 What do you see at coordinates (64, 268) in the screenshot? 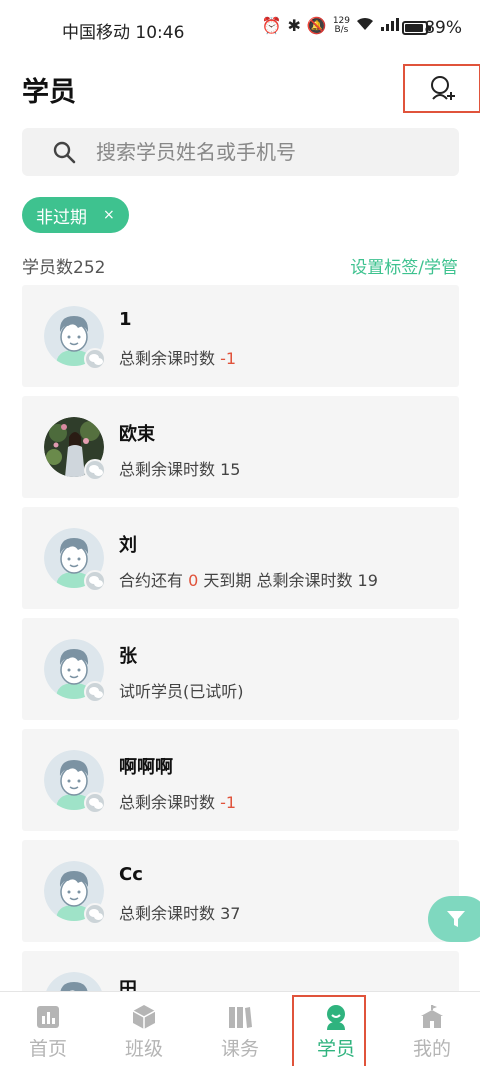
I see `student-count: 学员数252` at bounding box center [64, 268].